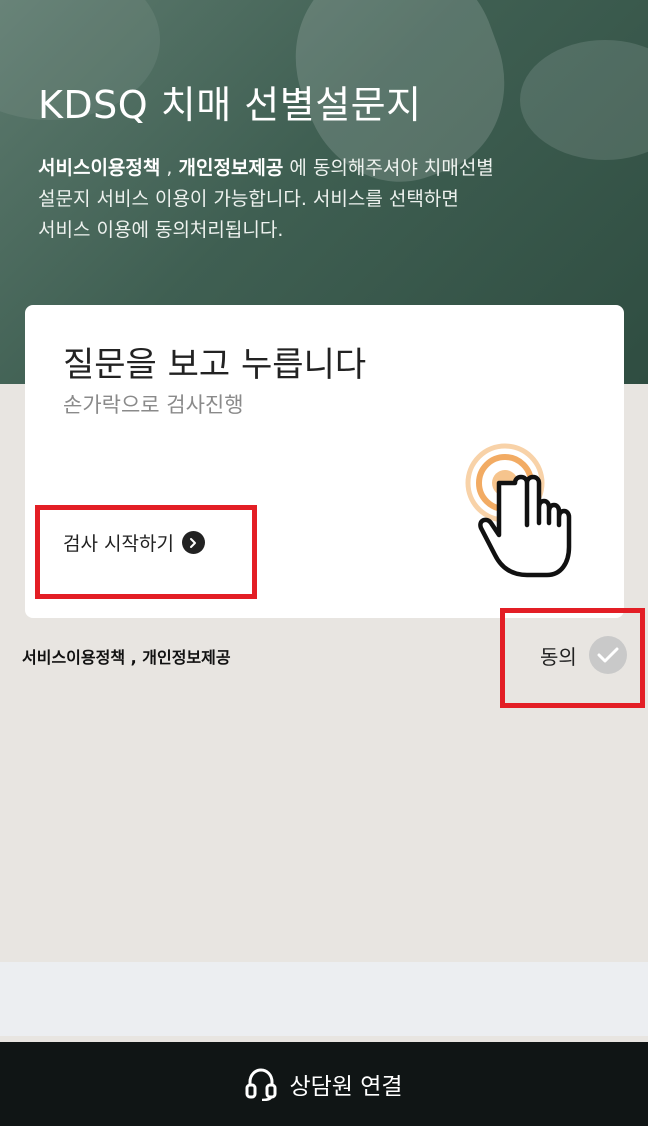 This screenshot has width=648, height=1126. What do you see at coordinates (215, 365) in the screenshot?
I see `card-title: 질문을 보고 누릅니다` at bounding box center [215, 365].